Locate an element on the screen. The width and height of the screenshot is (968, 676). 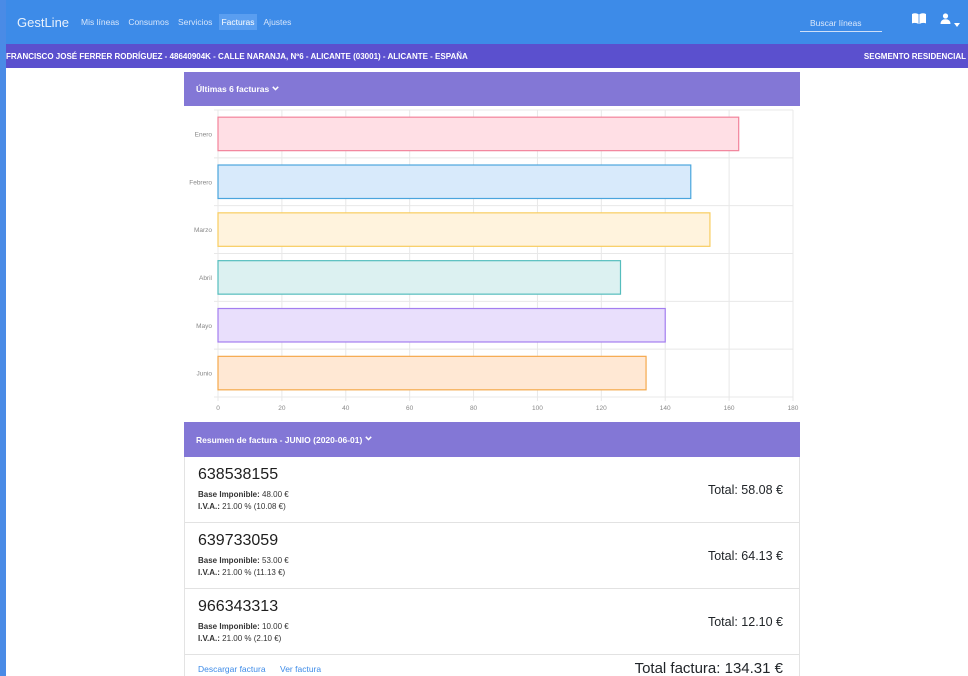
bar-marzo is located at coordinates (464, 229).